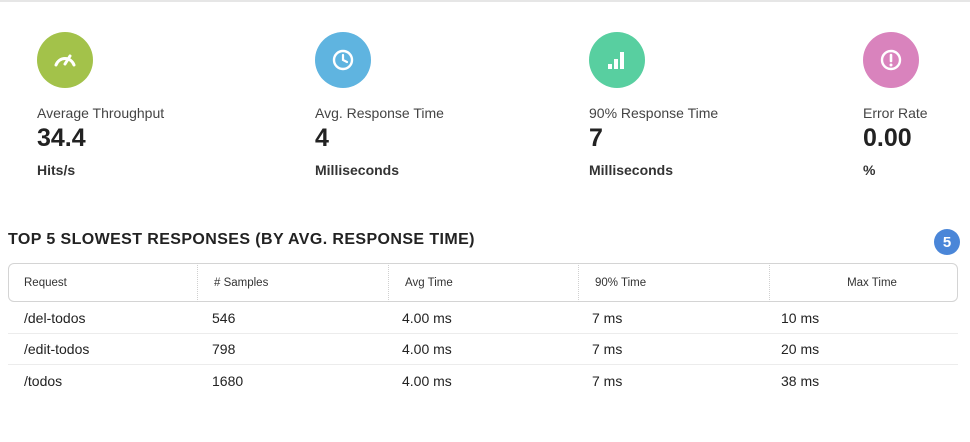 The image size is (970, 442). Describe the element at coordinates (55, 318) in the screenshot. I see `cell-request: /del-todos` at that location.